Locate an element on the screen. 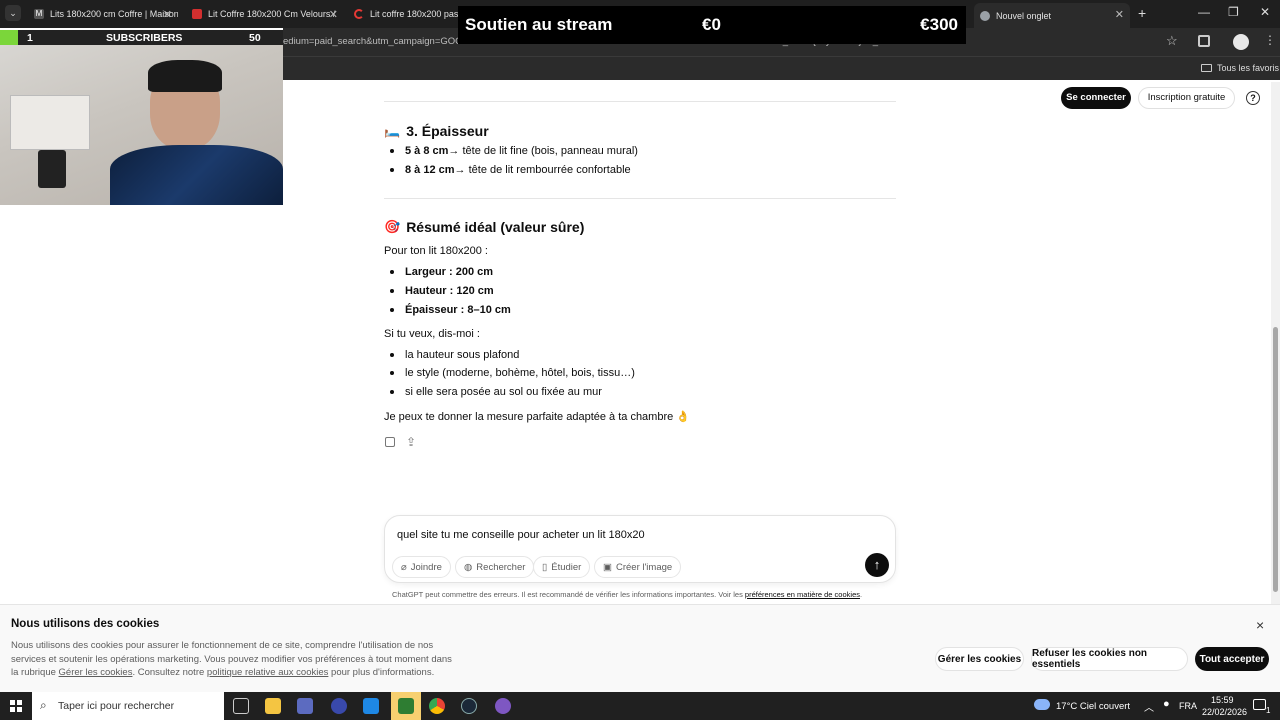 This screenshot has height=720, width=1280. send-button: ↑ is located at coordinates (877, 565).